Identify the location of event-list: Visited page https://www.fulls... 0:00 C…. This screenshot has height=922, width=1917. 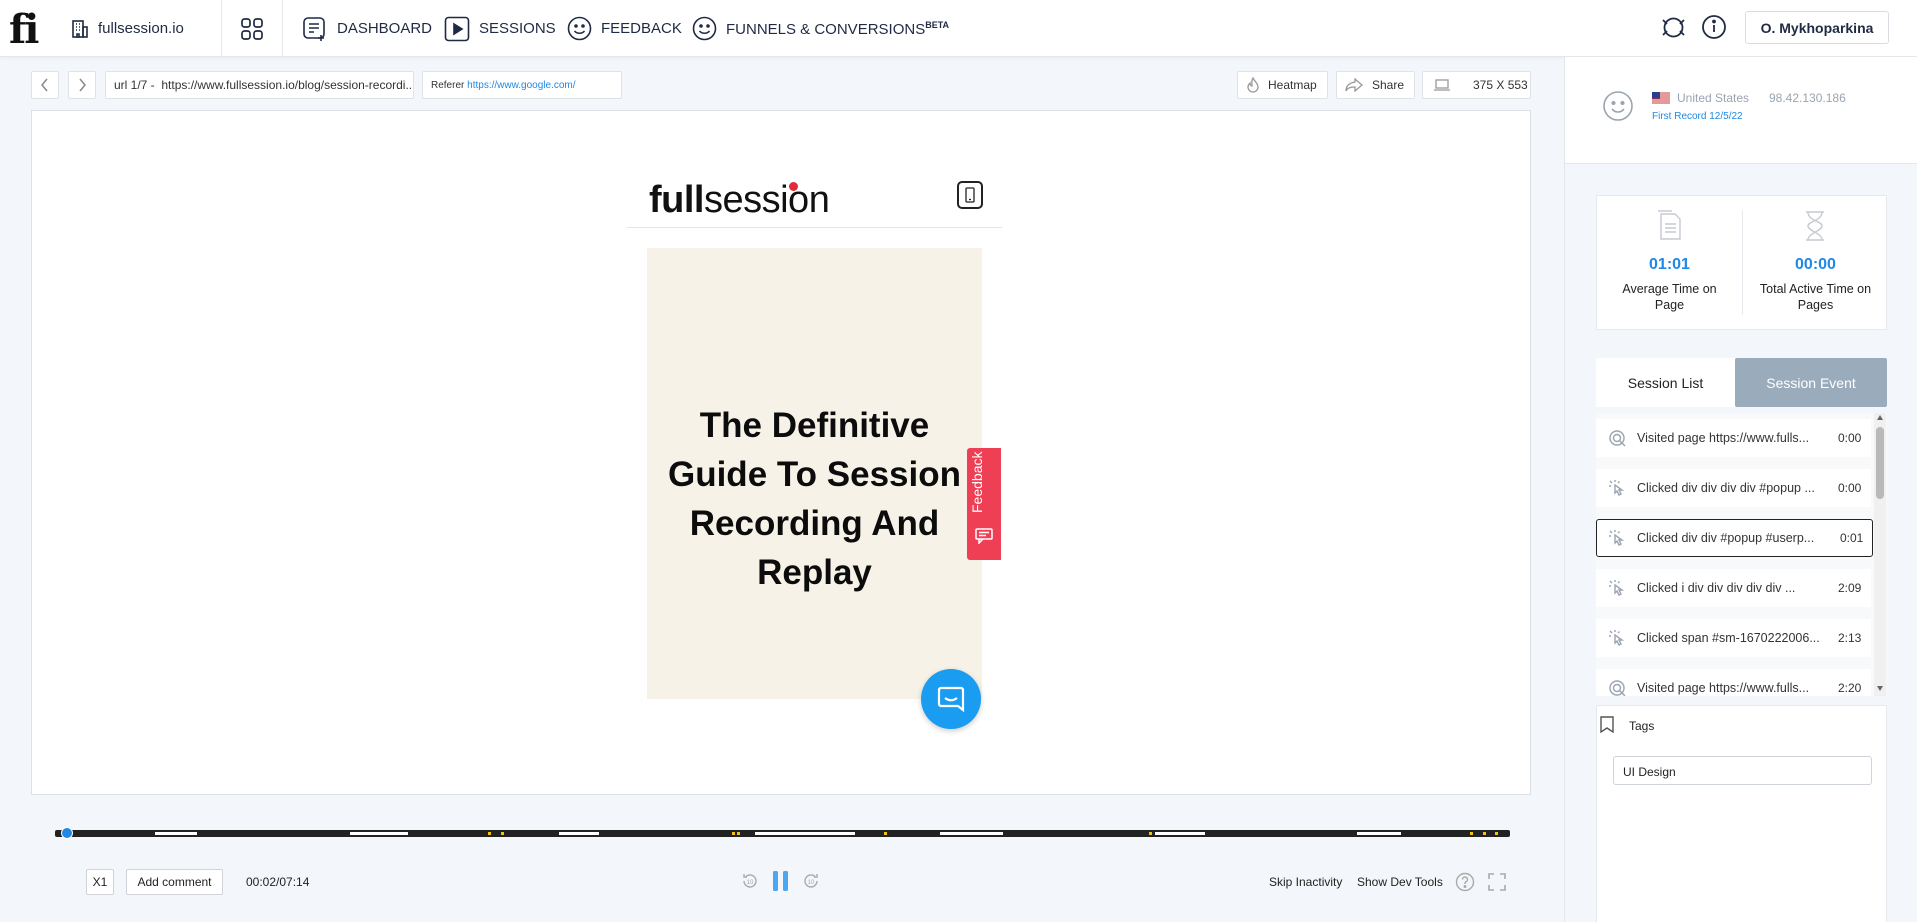
(1741, 554).